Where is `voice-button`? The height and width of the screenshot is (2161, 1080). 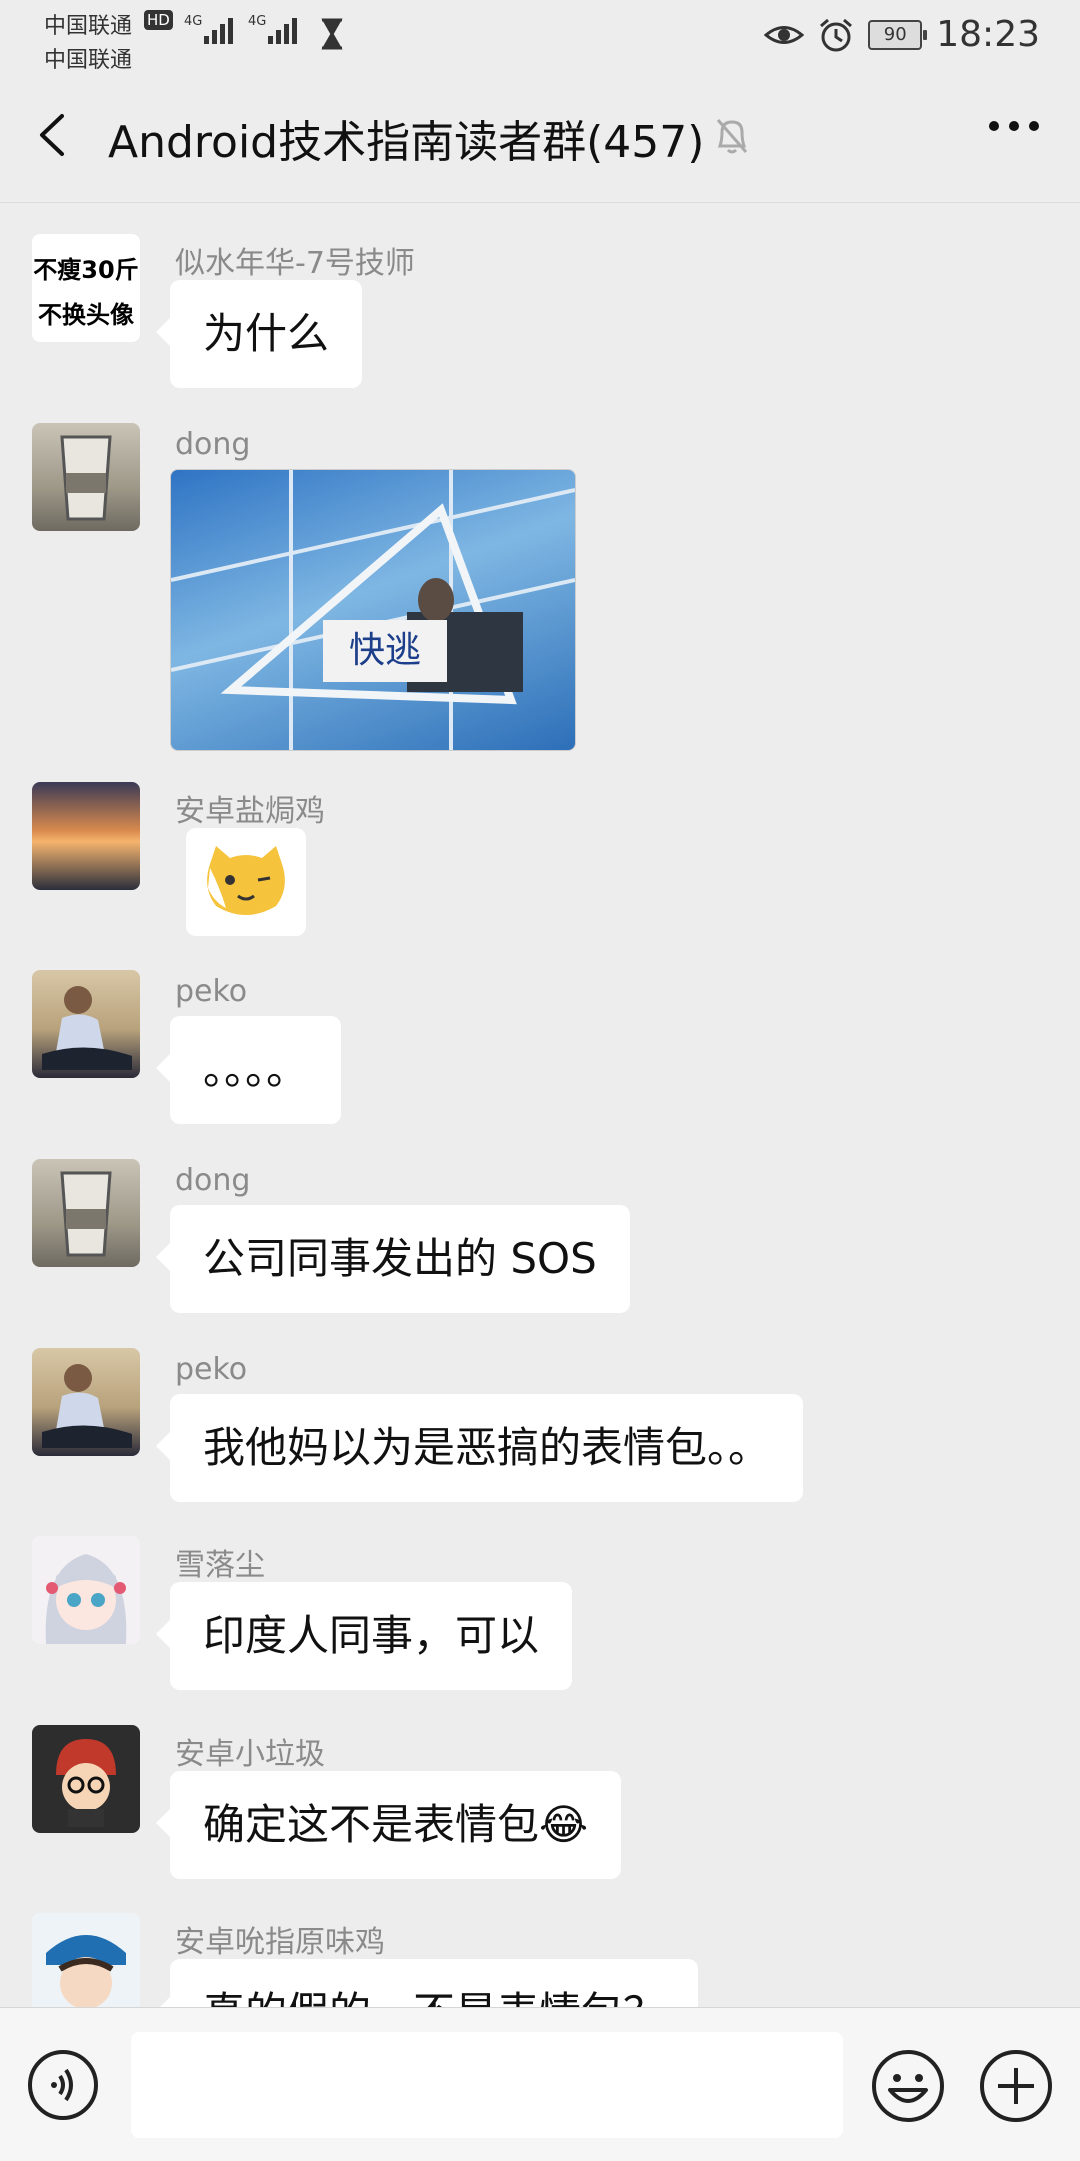
voice-button is located at coordinates (63, 2085).